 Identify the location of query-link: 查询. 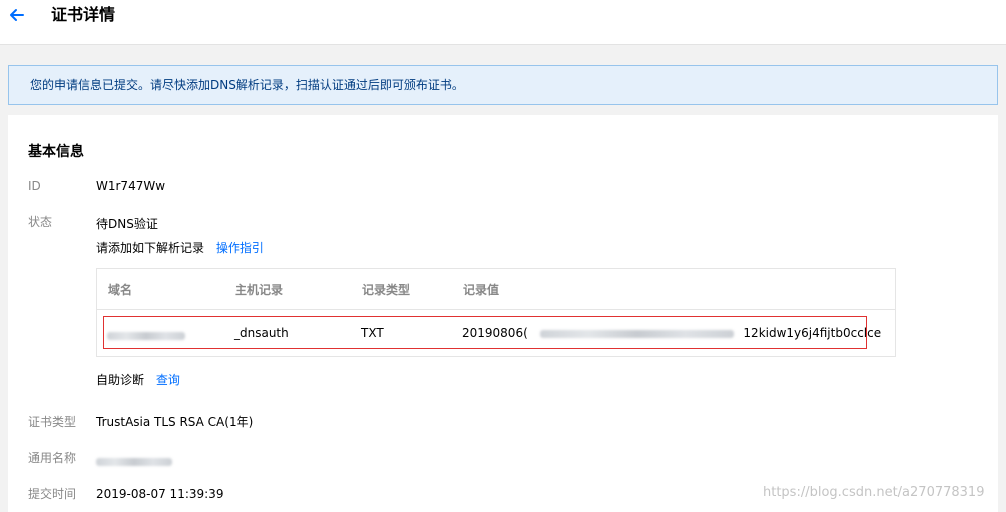
(168, 380).